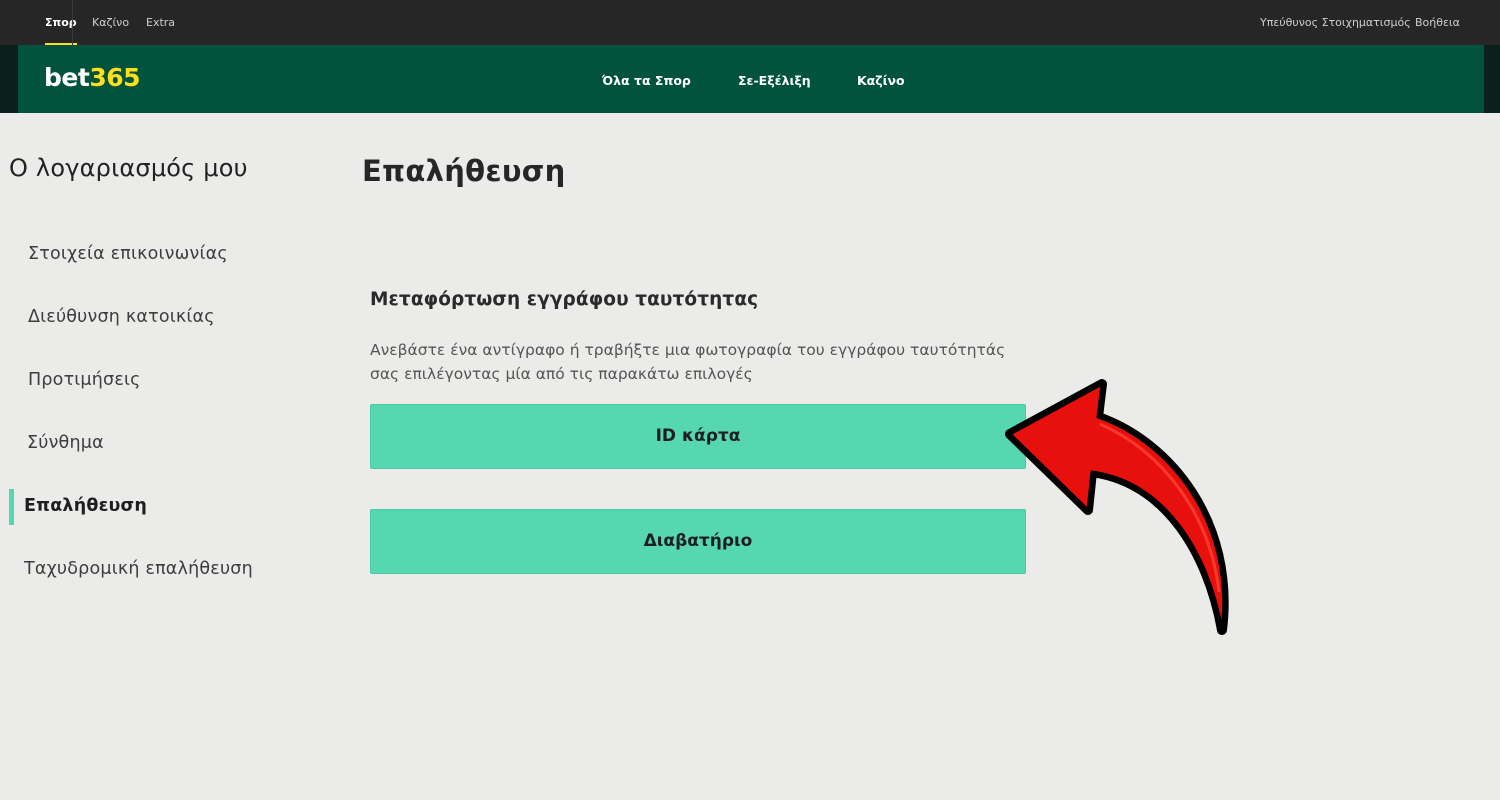 This screenshot has width=1500, height=800. What do you see at coordinates (564, 299) in the screenshot?
I see `upload-id-heading: Μεταφόρτωση εγγράφου ταυτότητας` at bounding box center [564, 299].